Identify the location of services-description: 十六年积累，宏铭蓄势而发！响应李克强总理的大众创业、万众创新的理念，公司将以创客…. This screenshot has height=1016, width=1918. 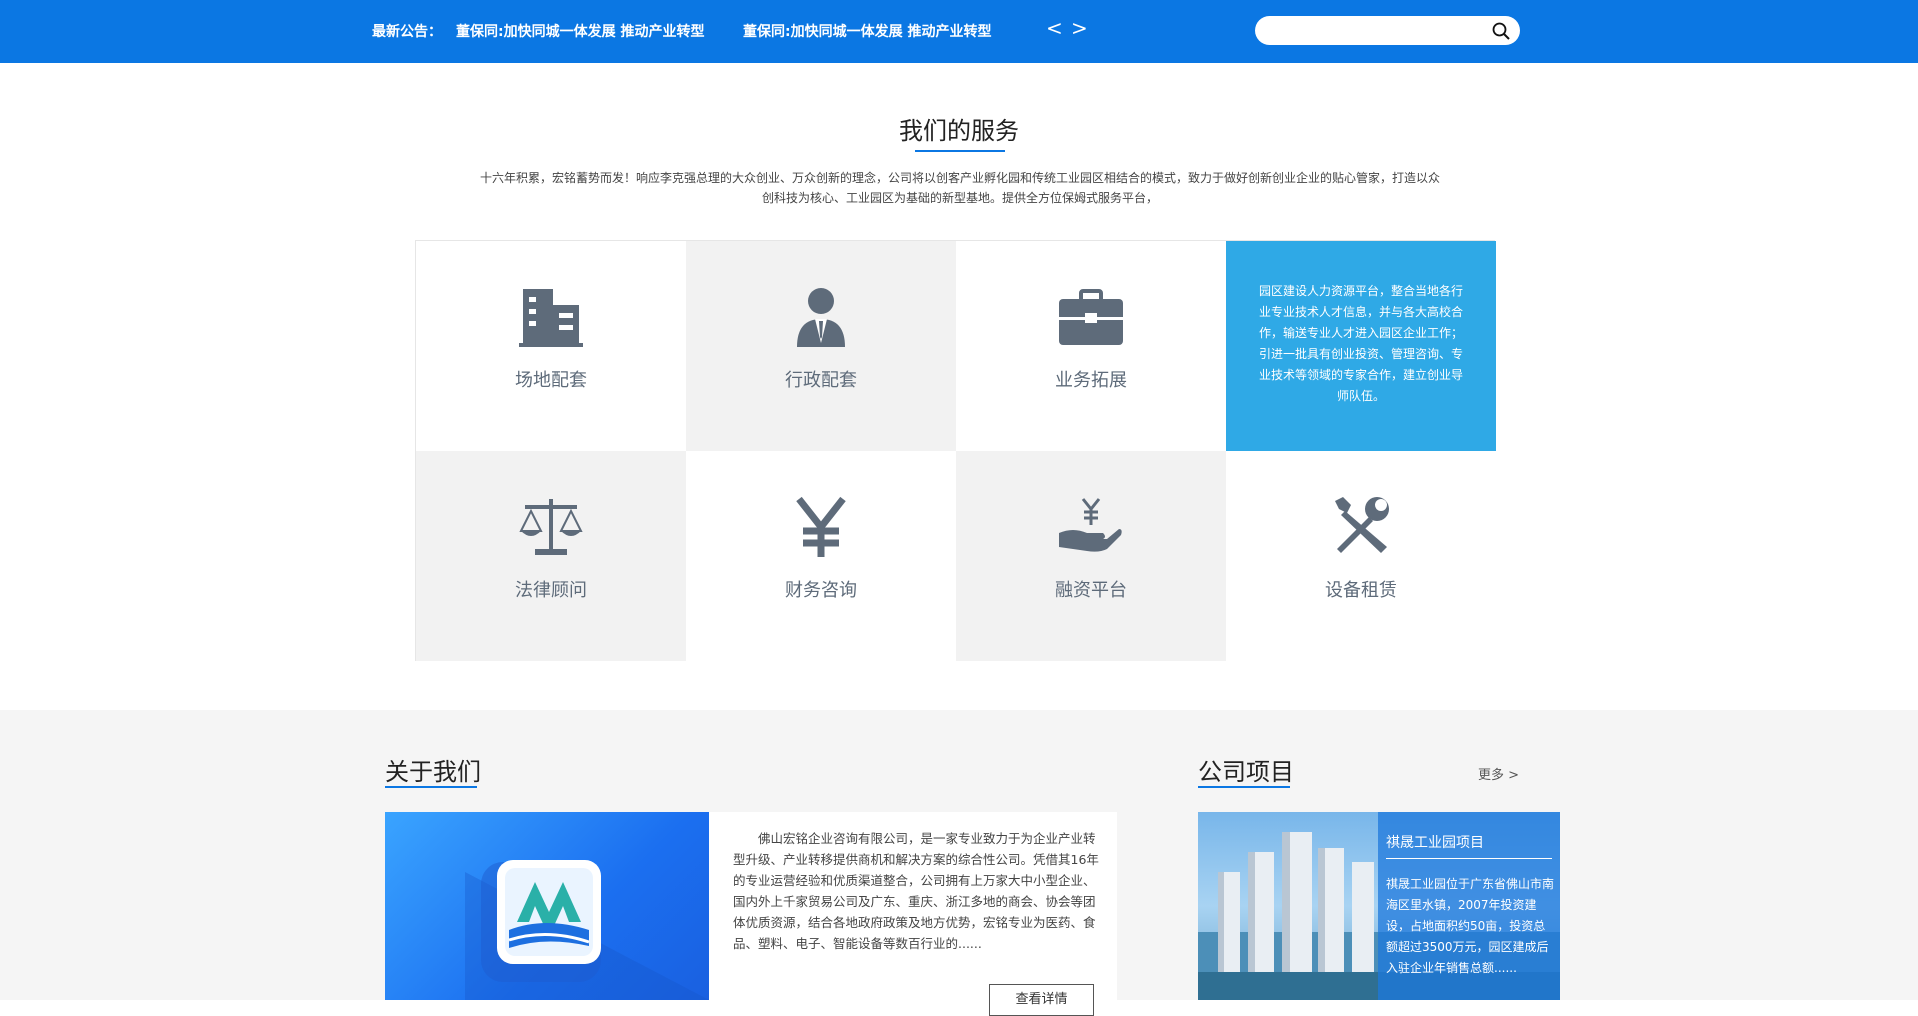
(960, 188).